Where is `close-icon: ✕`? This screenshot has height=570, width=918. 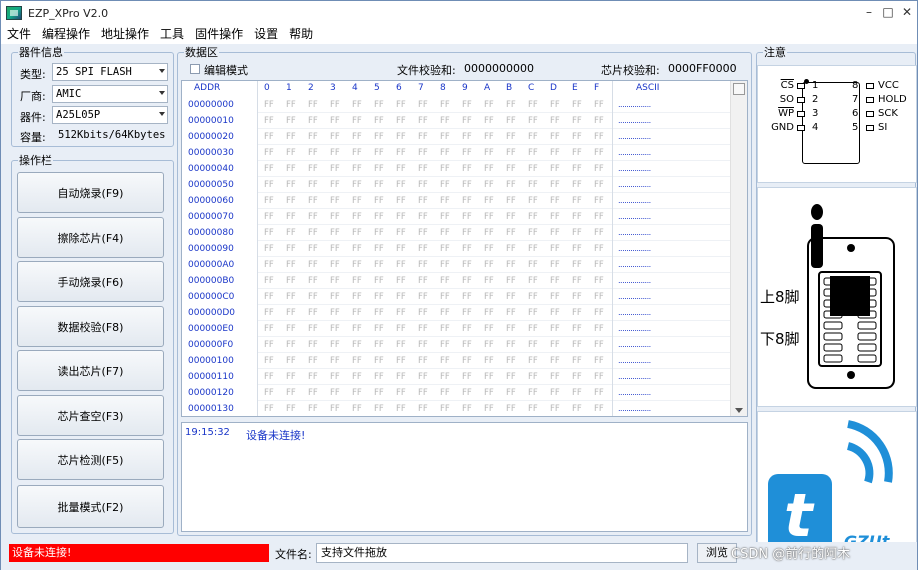
close-icon: ✕ is located at coordinates (907, 12).